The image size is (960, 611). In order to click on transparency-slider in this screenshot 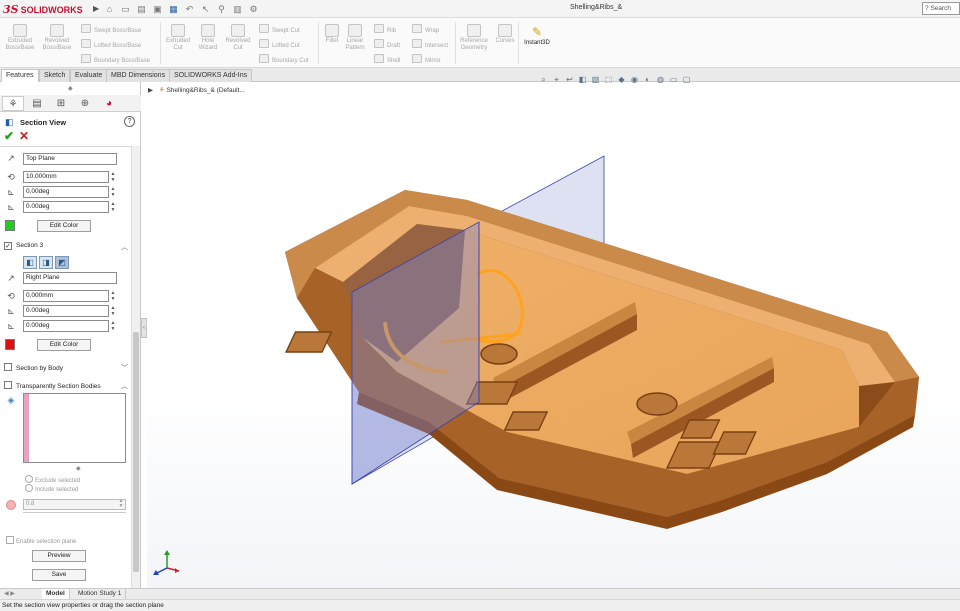, I will do `click(74, 512)`.